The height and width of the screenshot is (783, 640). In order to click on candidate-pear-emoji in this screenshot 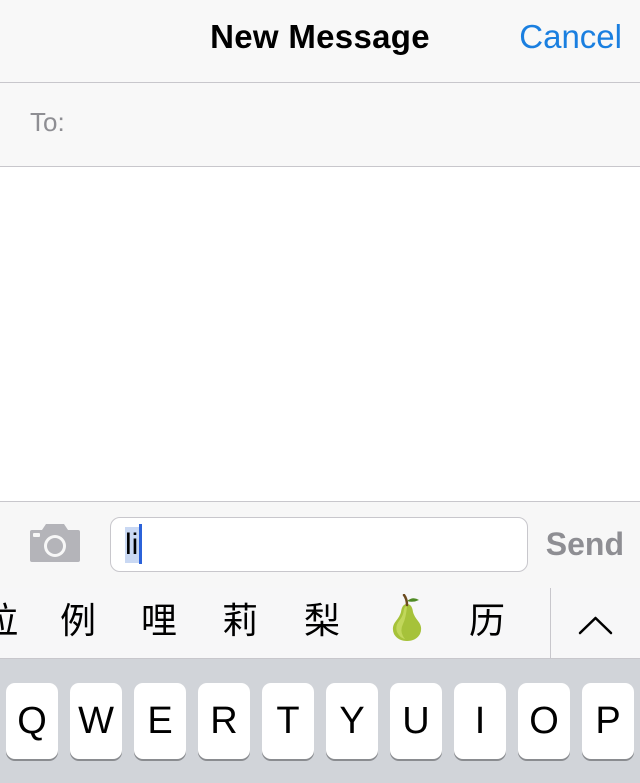, I will do `click(407, 623)`.